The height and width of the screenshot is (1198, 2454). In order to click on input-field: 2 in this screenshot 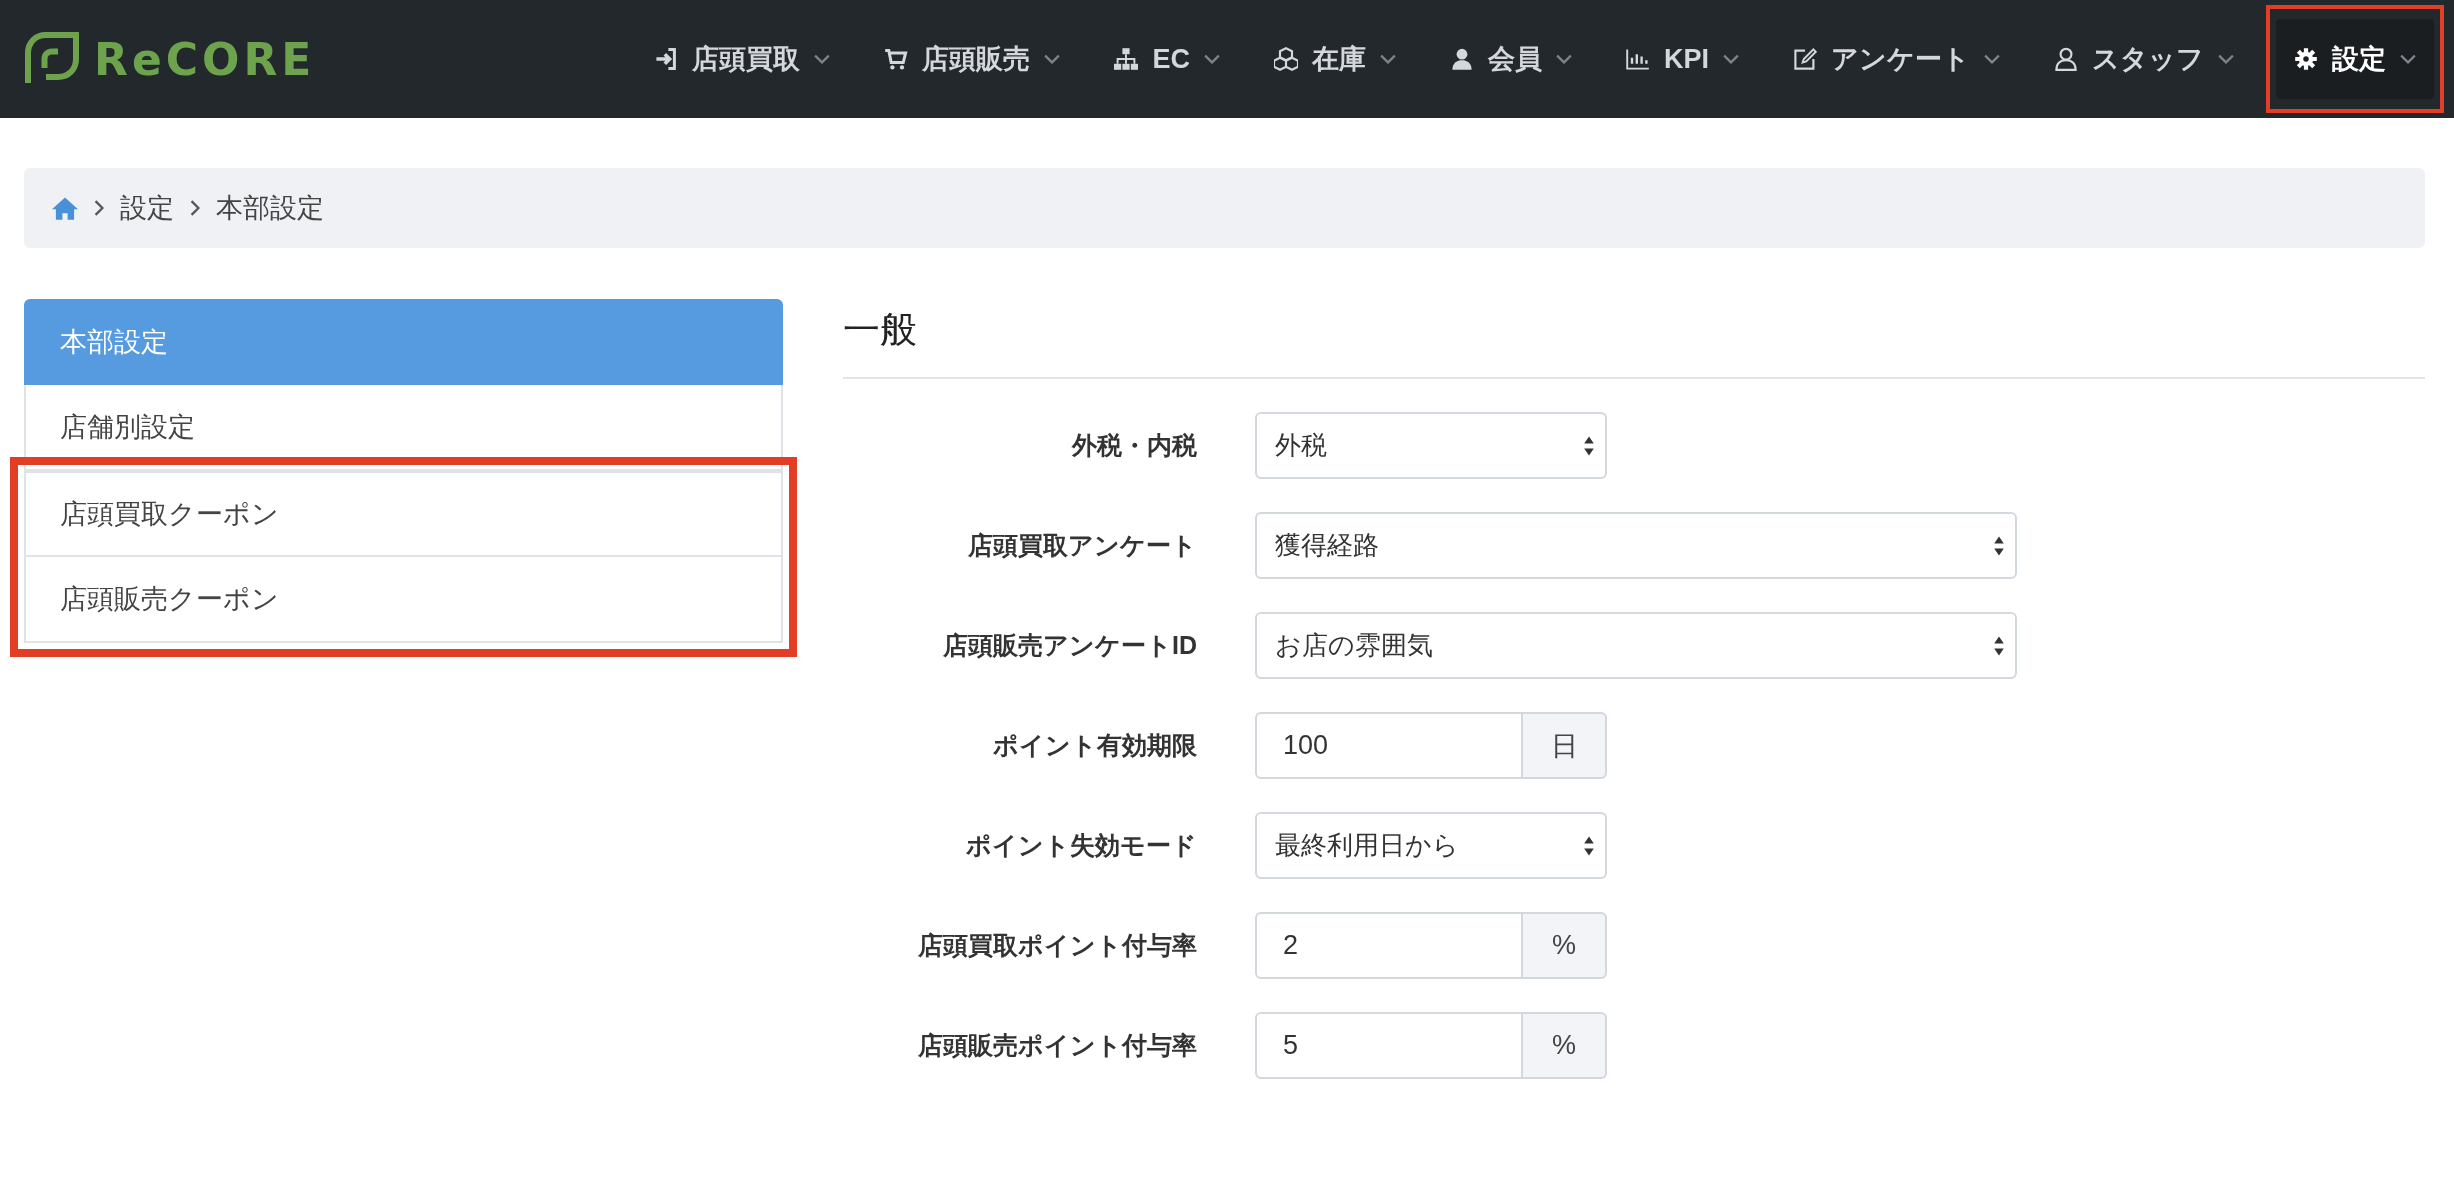, I will do `click(1389, 945)`.